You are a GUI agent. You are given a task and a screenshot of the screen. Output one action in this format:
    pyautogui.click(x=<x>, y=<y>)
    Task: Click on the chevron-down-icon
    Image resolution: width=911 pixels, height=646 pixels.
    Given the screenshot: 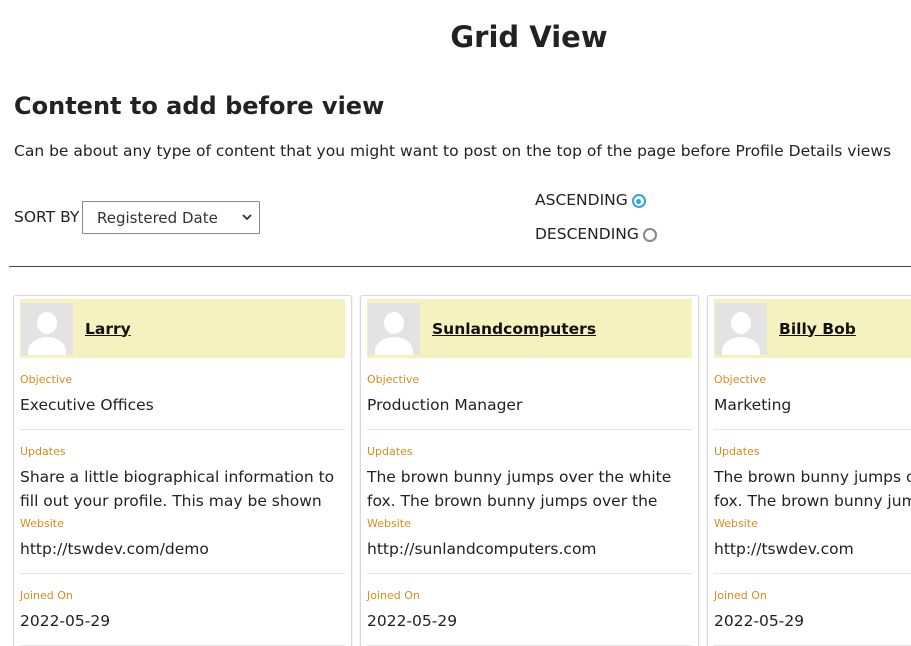 What is the action you would take?
    pyautogui.click(x=247, y=217)
    